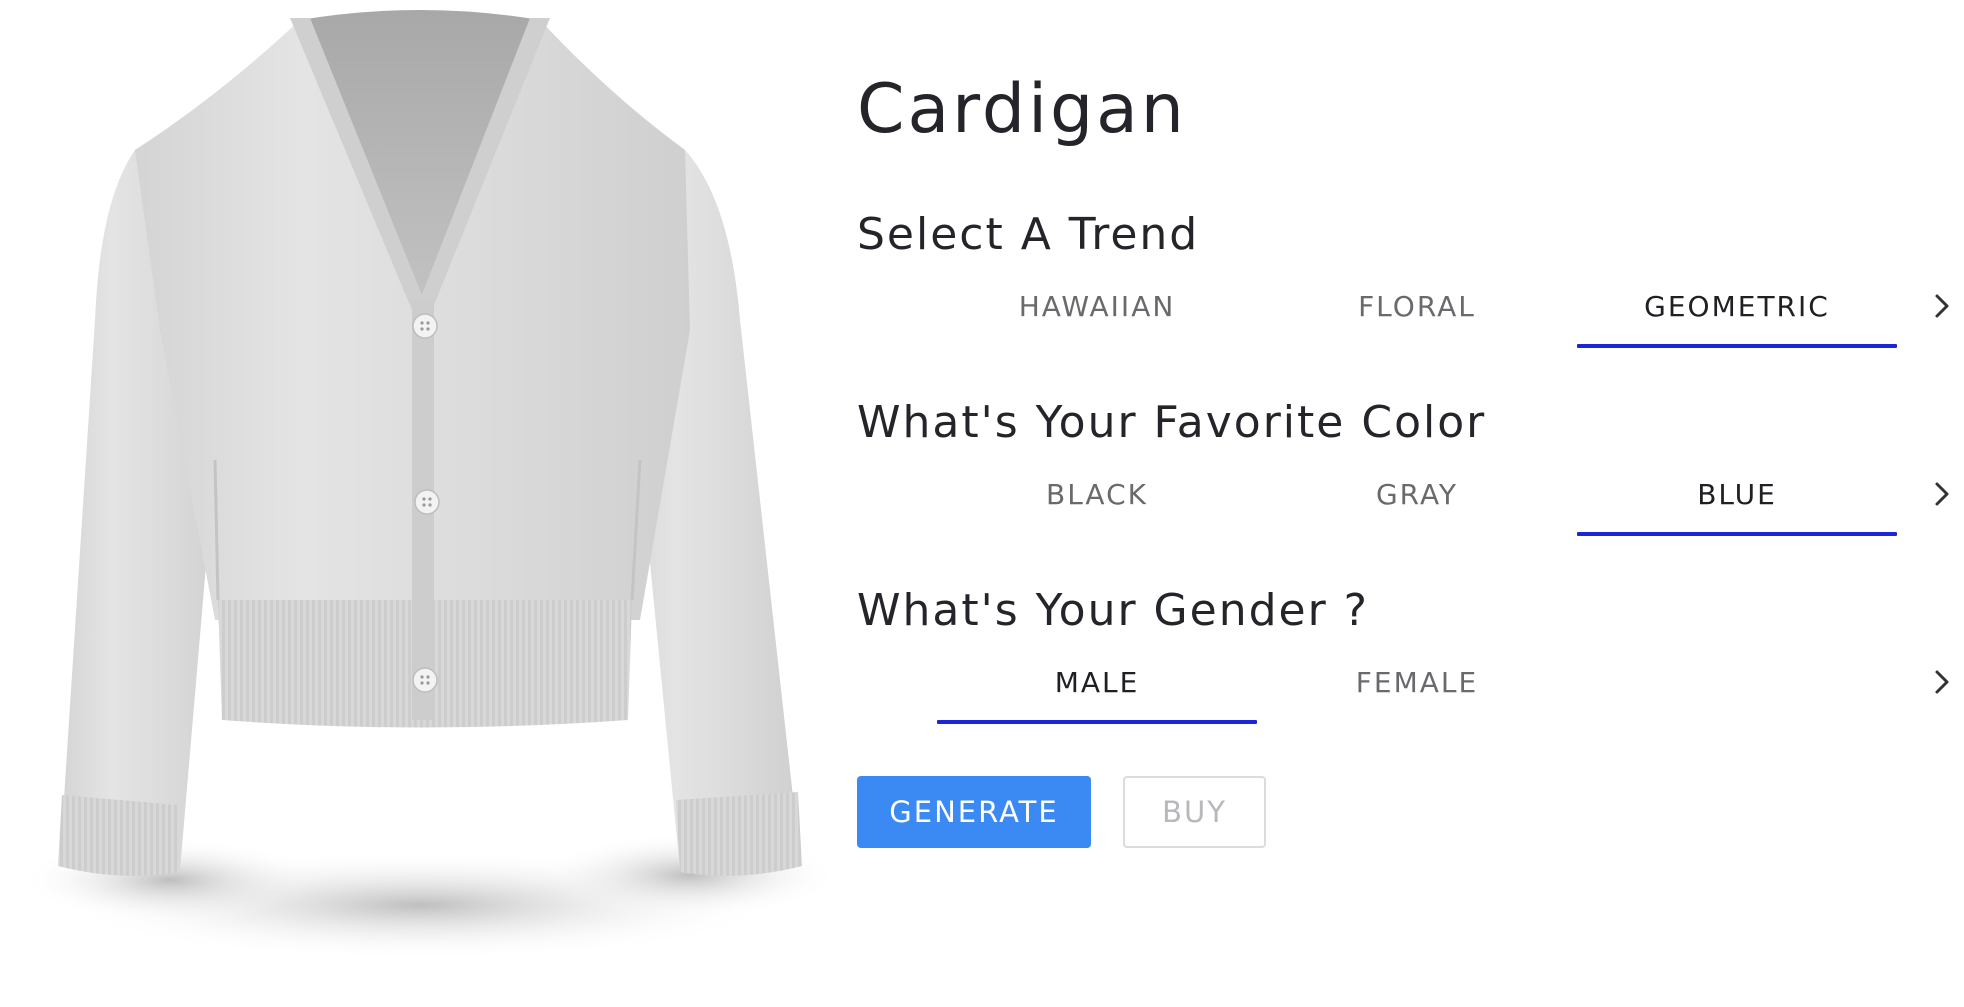 The height and width of the screenshot is (1007, 1964). Describe the element at coordinates (1737, 500) in the screenshot. I see `tab-blue: BLUE` at that location.